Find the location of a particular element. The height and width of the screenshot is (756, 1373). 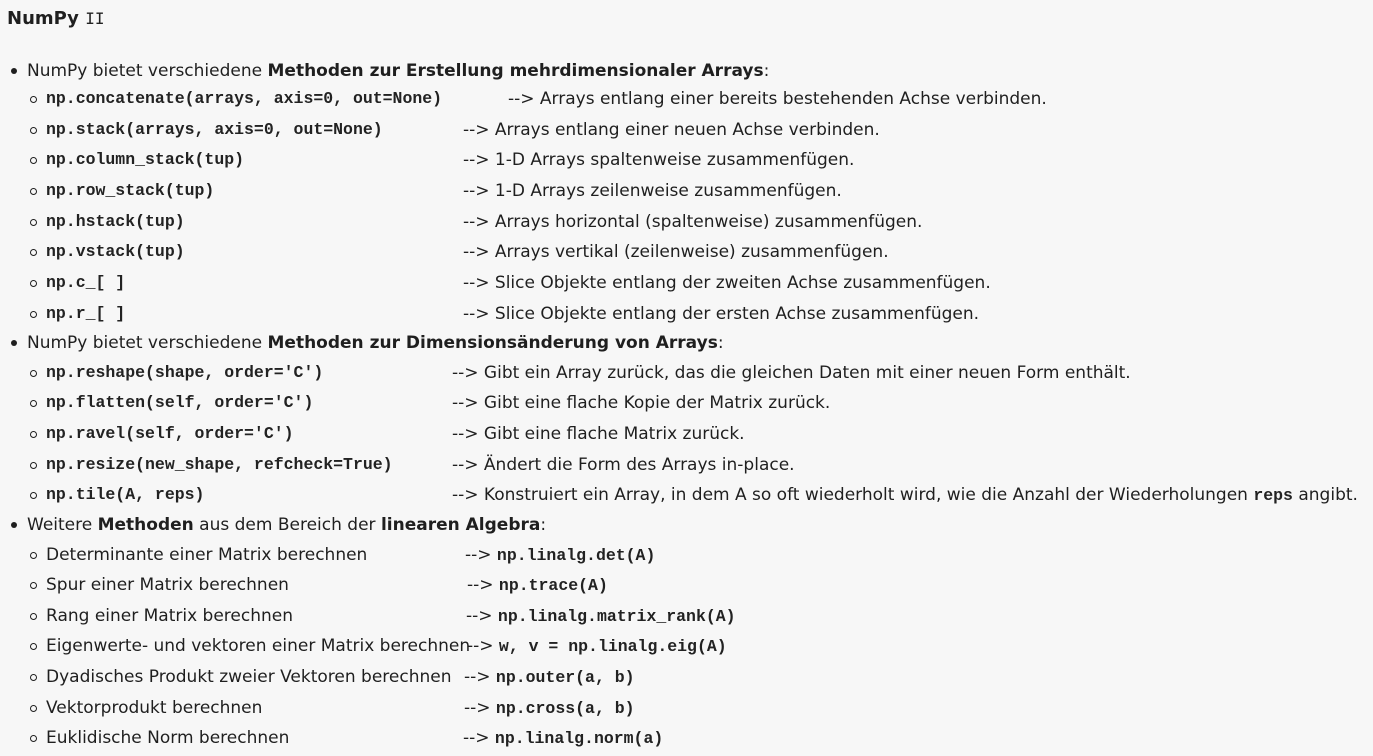

description-end: angibt. is located at coordinates (1328, 495).